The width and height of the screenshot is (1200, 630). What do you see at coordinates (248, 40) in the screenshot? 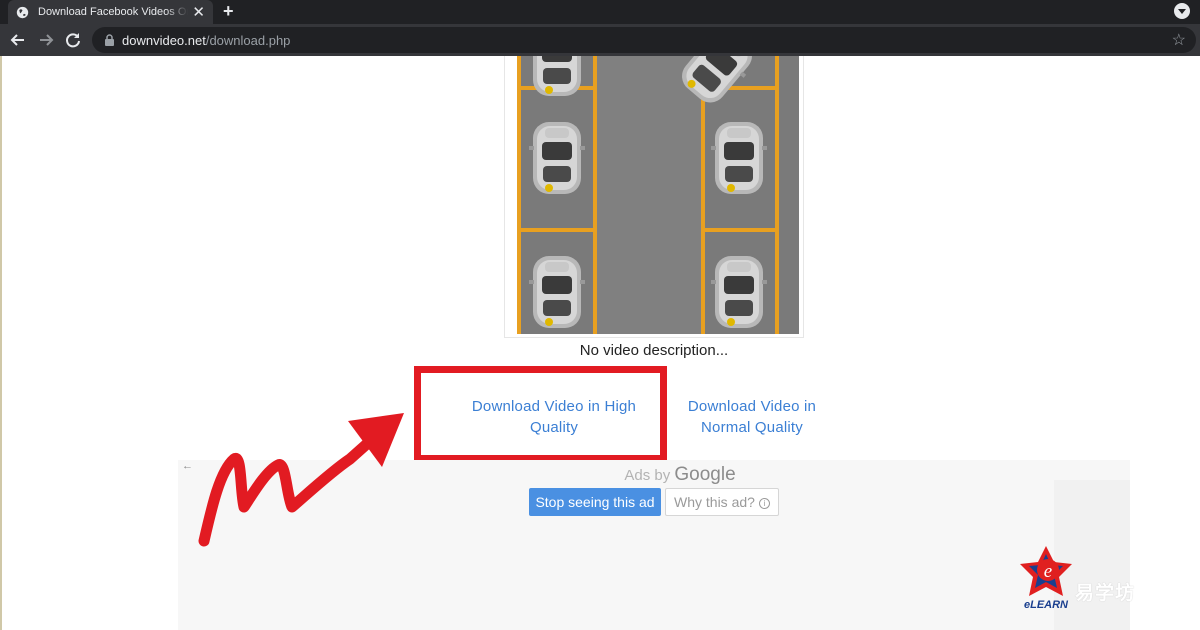
I see `url-path: /download.php` at bounding box center [248, 40].